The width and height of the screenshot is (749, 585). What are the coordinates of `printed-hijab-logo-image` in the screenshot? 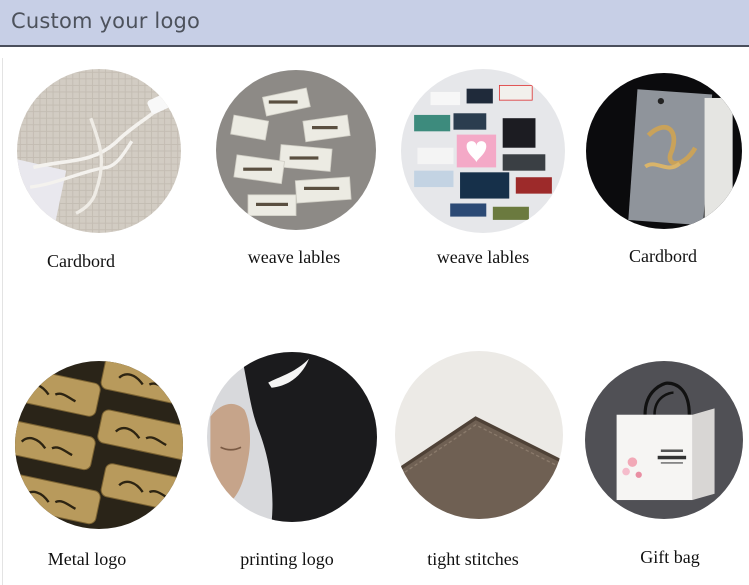 It's located at (292, 437).